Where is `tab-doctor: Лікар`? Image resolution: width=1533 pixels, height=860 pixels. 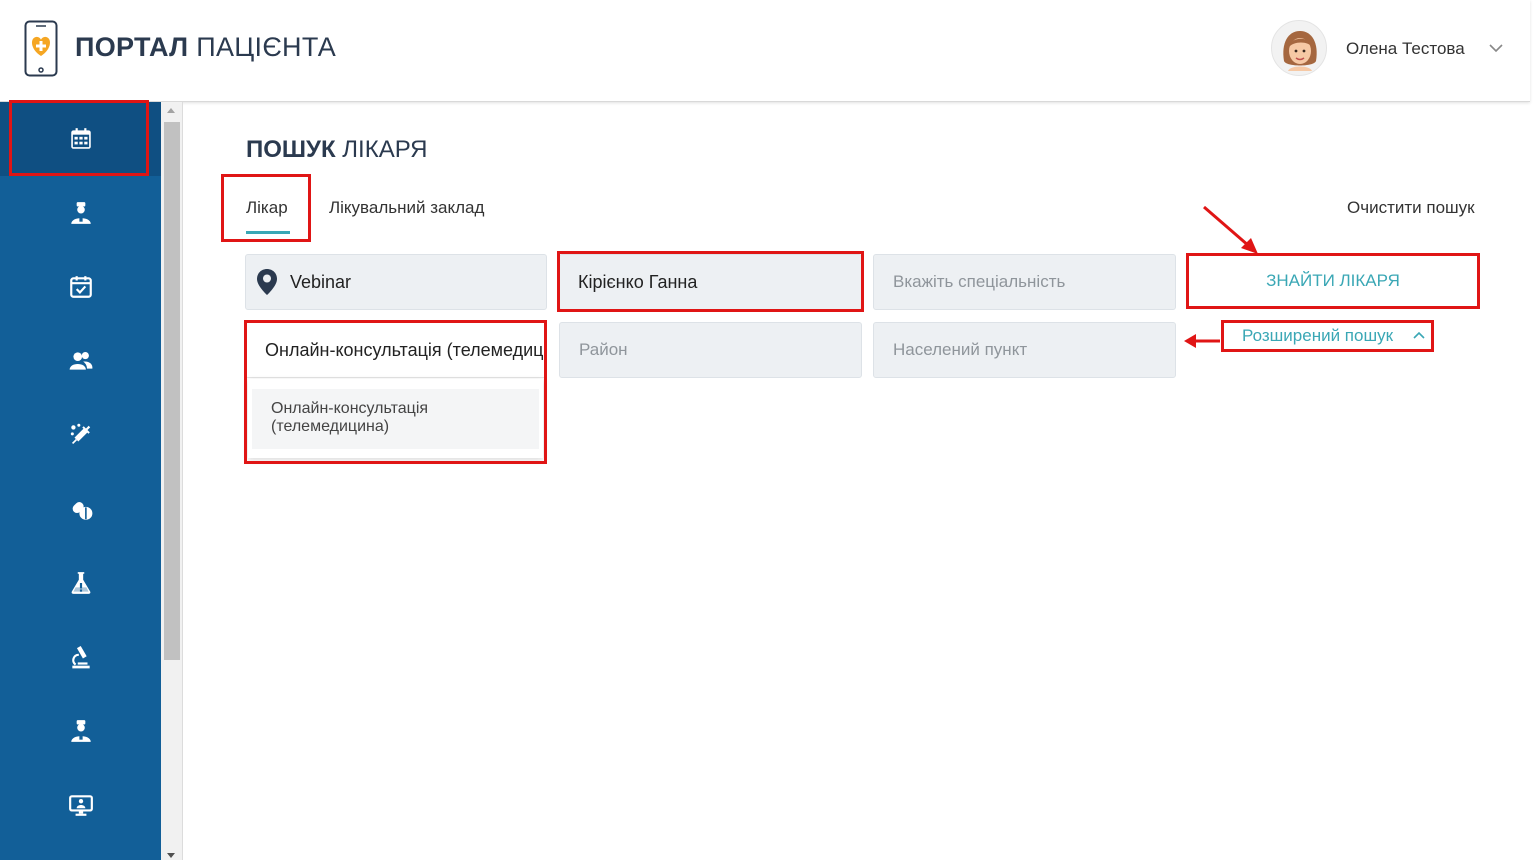 tab-doctor: Лікар is located at coordinates (267, 208).